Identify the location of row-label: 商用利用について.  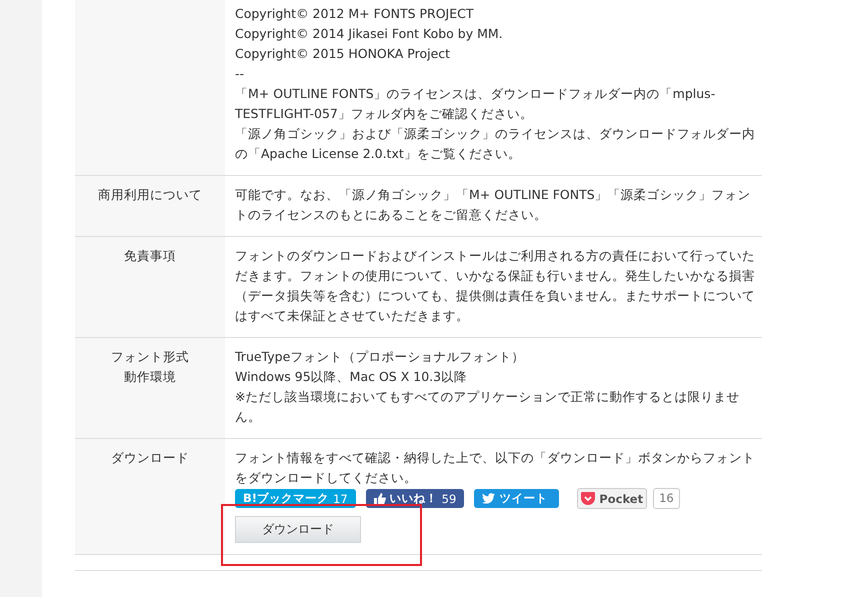
(150, 195).